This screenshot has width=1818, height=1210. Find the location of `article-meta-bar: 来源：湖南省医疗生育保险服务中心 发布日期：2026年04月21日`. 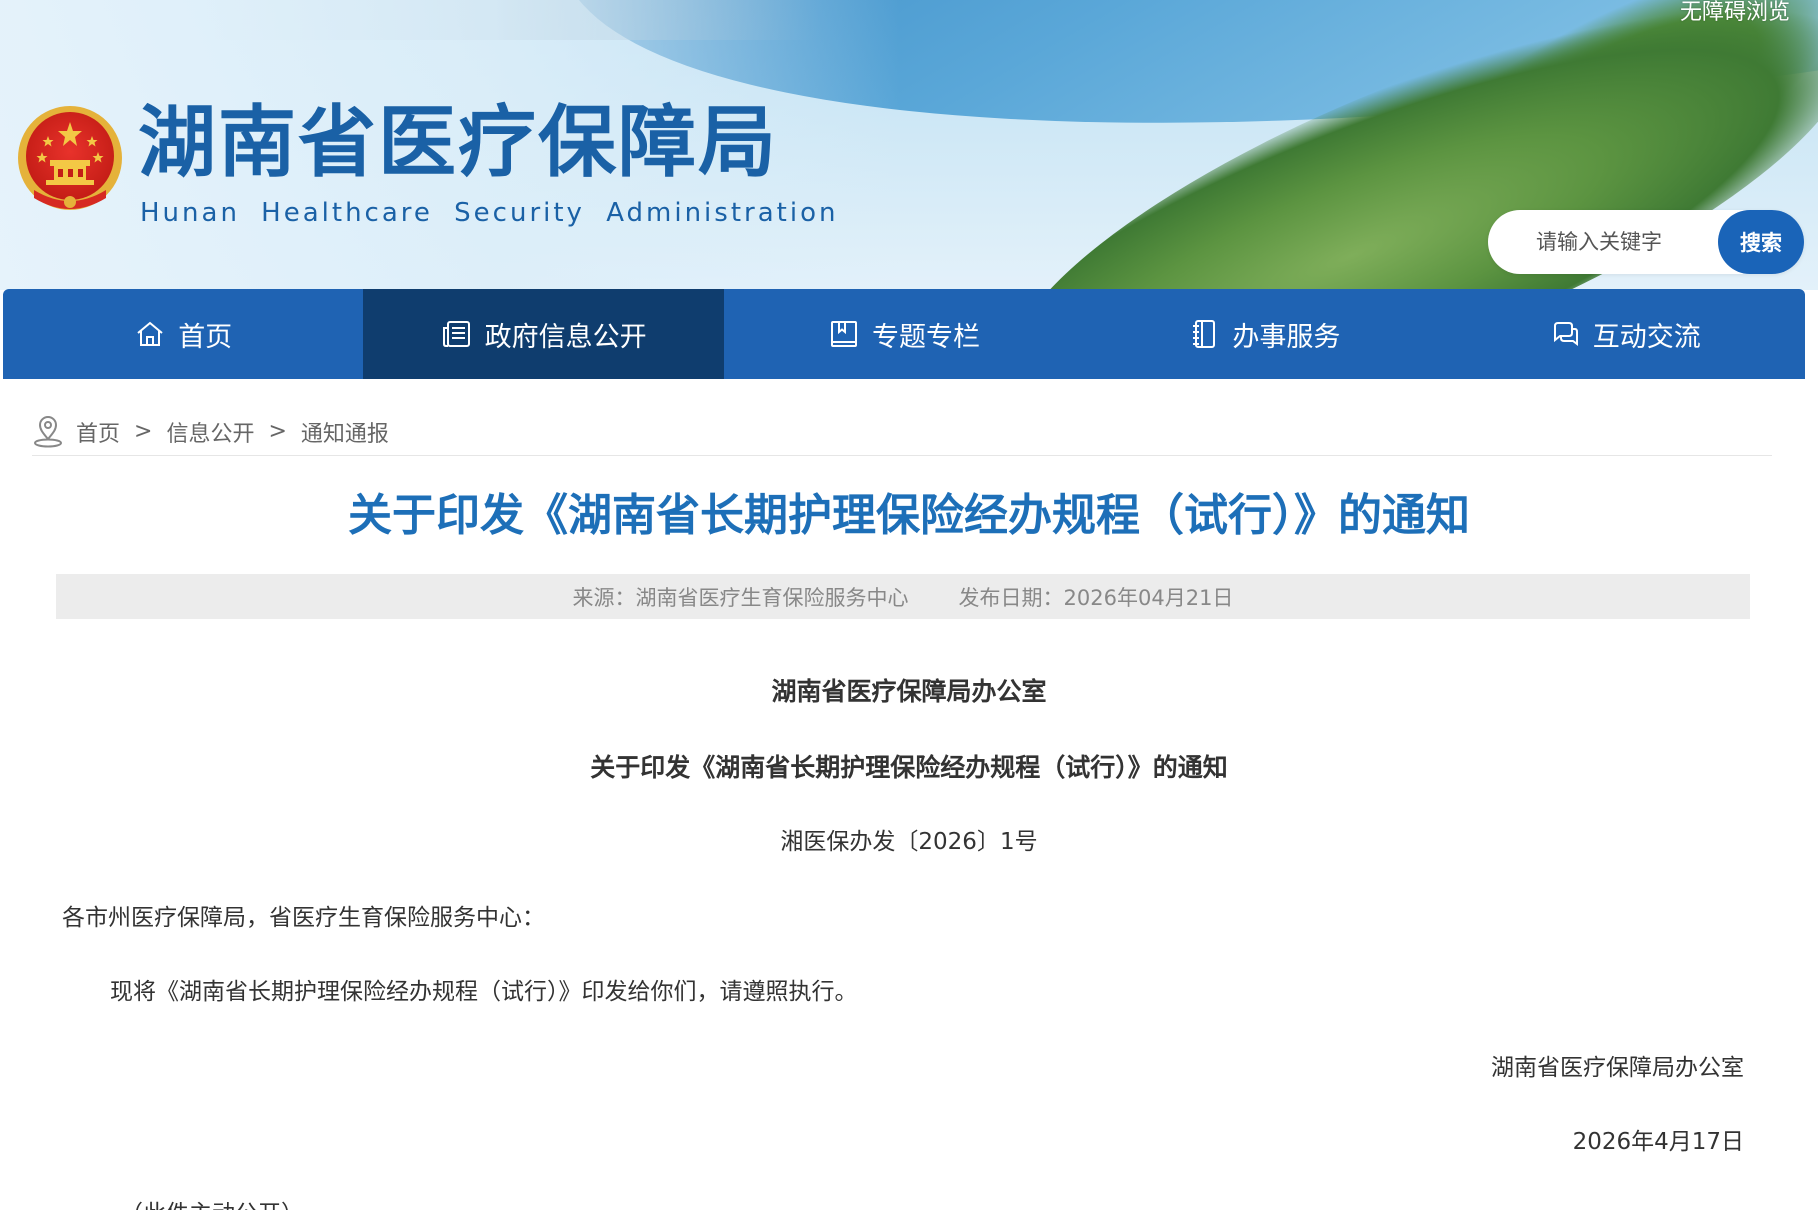

article-meta-bar: 来源：湖南省医疗生育保险服务中心 发布日期：2026年04月21日 is located at coordinates (903, 596).